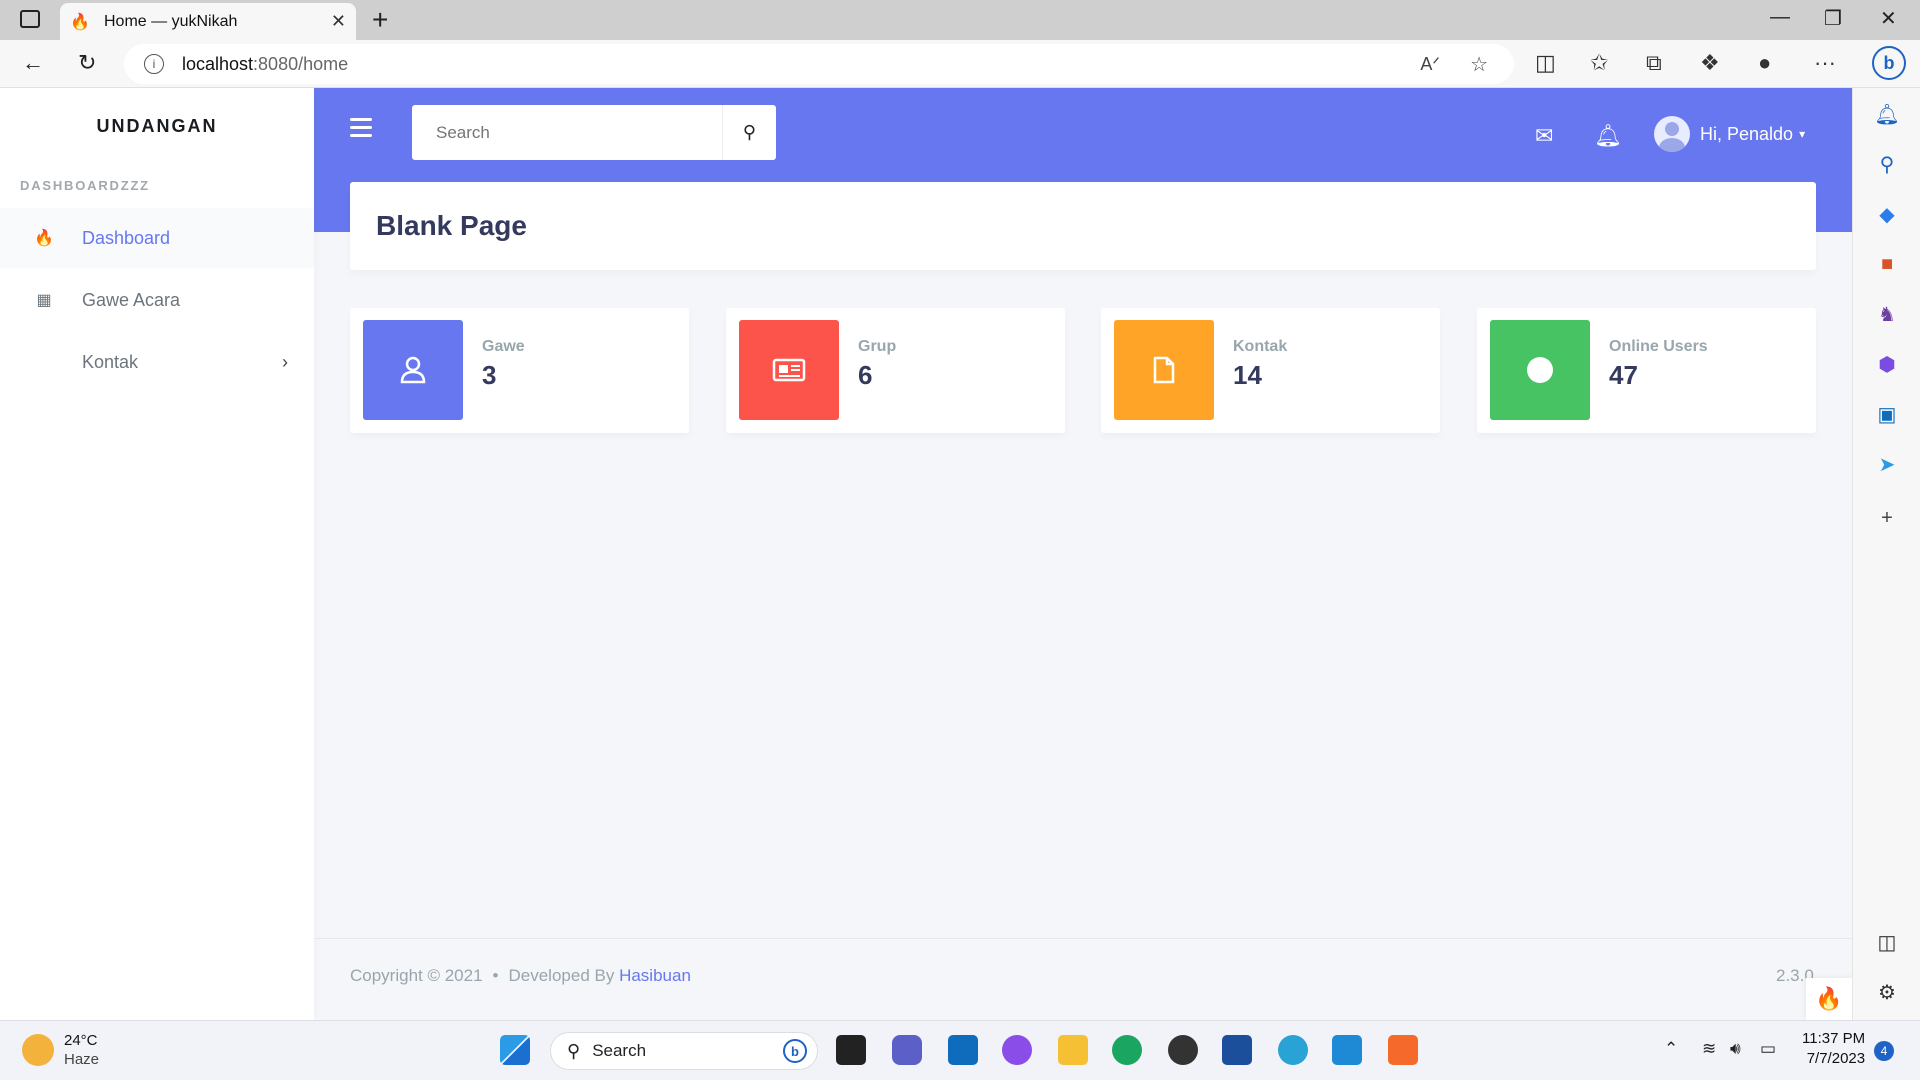 Image resolution: width=1920 pixels, height=1080 pixels. What do you see at coordinates (1887, 518) in the screenshot?
I see `add-icon: +` at bounding box center [1887, 518].